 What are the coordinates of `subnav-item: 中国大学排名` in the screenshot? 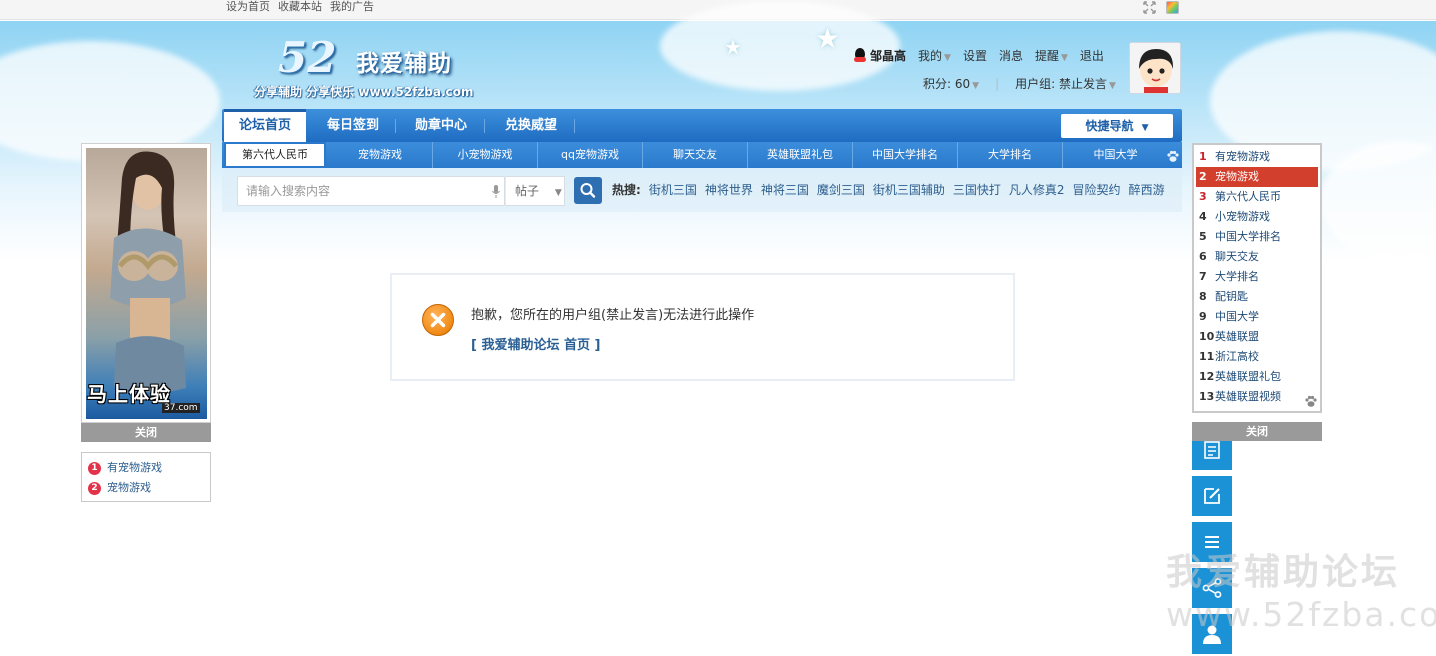 It's located at (905, 155).